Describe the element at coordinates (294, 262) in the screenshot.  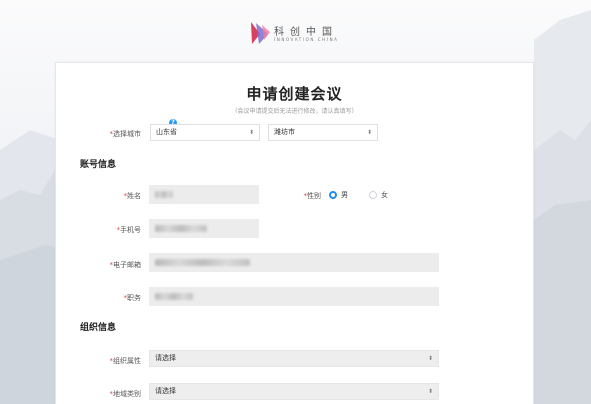
I see `email-field` at that location.